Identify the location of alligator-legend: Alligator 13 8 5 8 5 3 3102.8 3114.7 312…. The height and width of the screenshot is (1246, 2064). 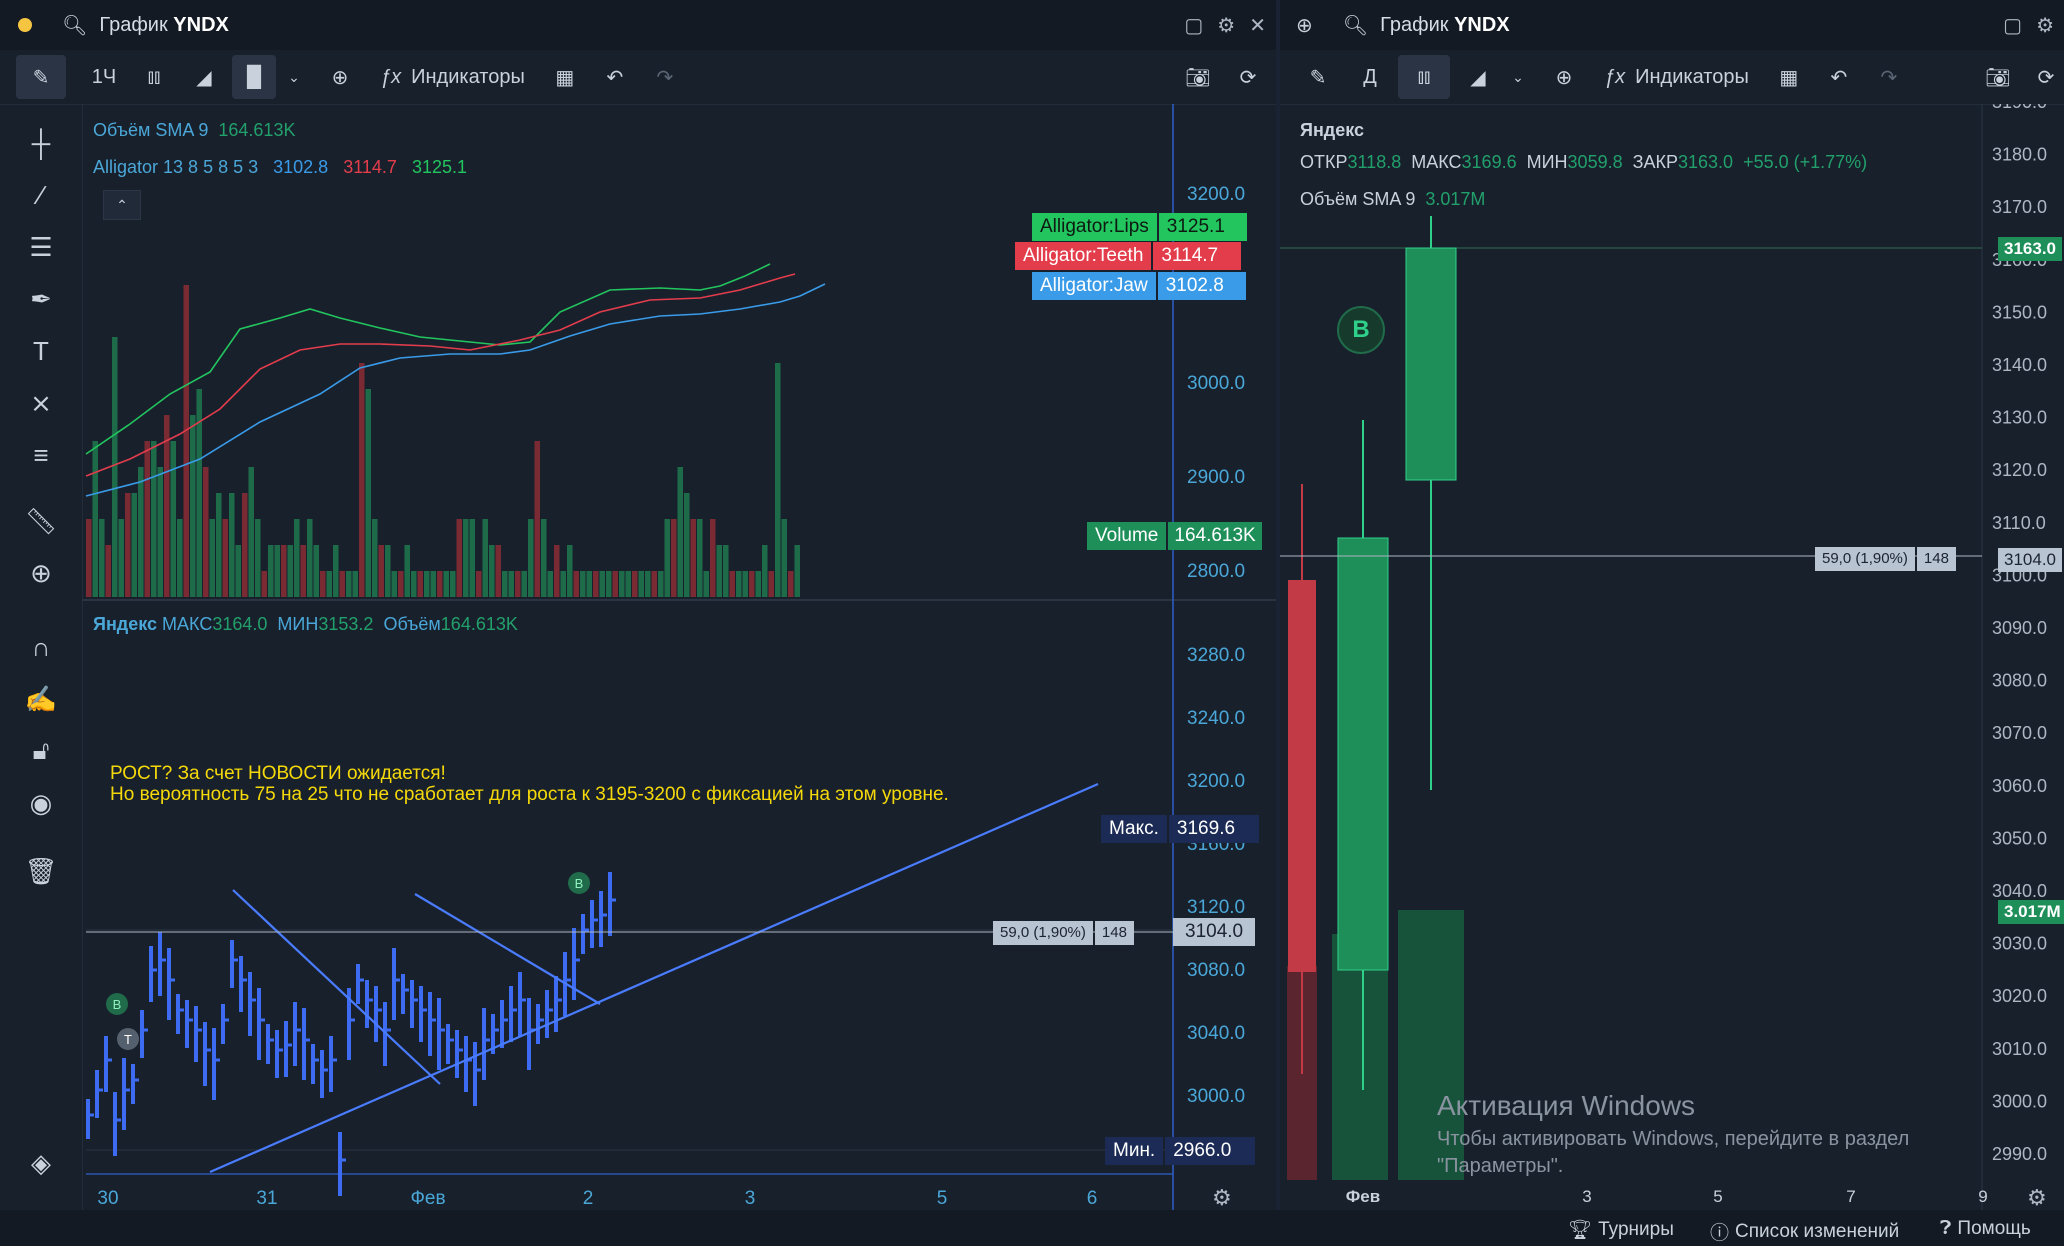
(280, 167).